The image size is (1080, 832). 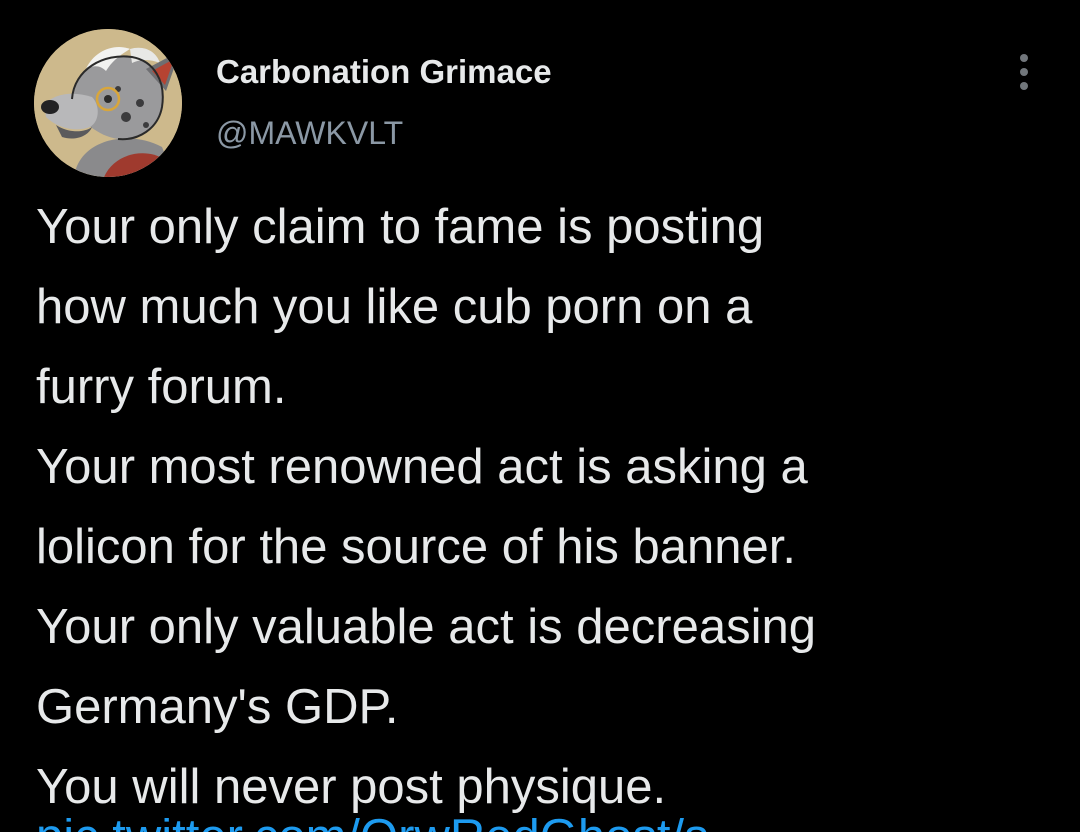 I want to click on tweet-text-line: Your only valuable act is decreasing, so click(x=426, y=627).